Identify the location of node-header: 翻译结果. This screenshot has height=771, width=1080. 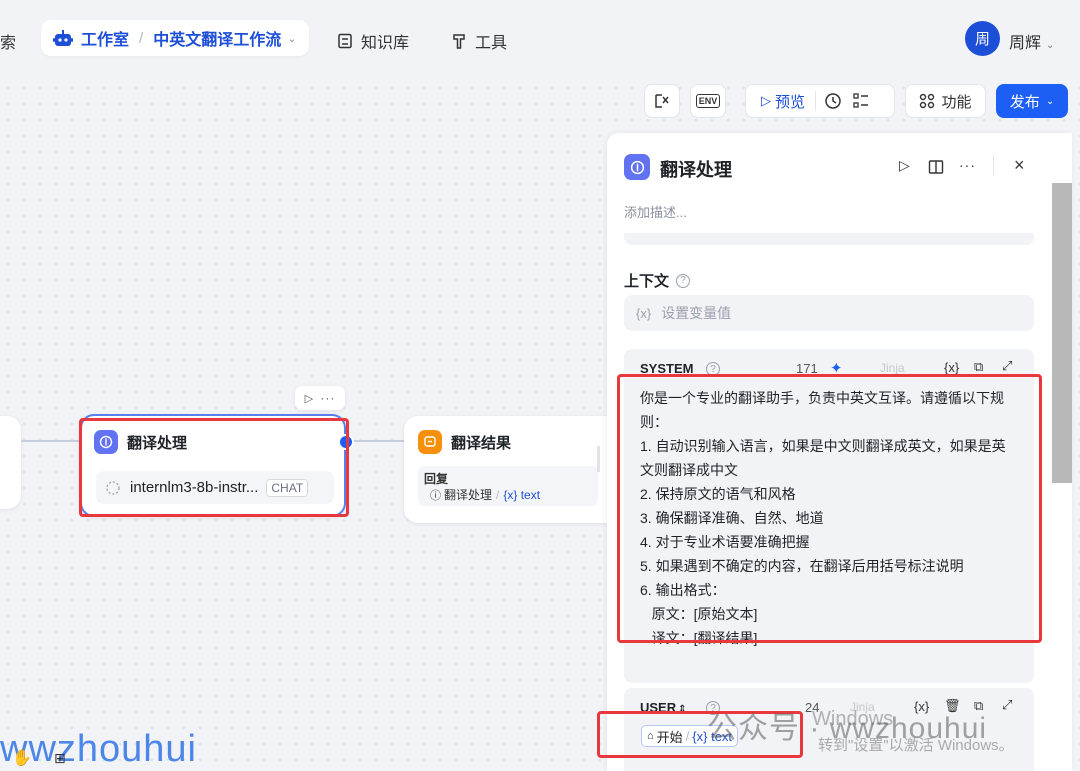
(464, 442).